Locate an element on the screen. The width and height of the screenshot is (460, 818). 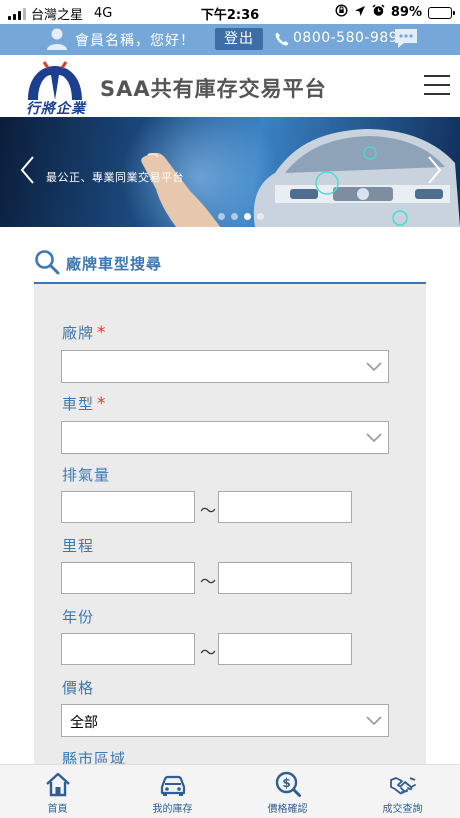
logo-text: 行將企業 is located at coordinates (56, 109).